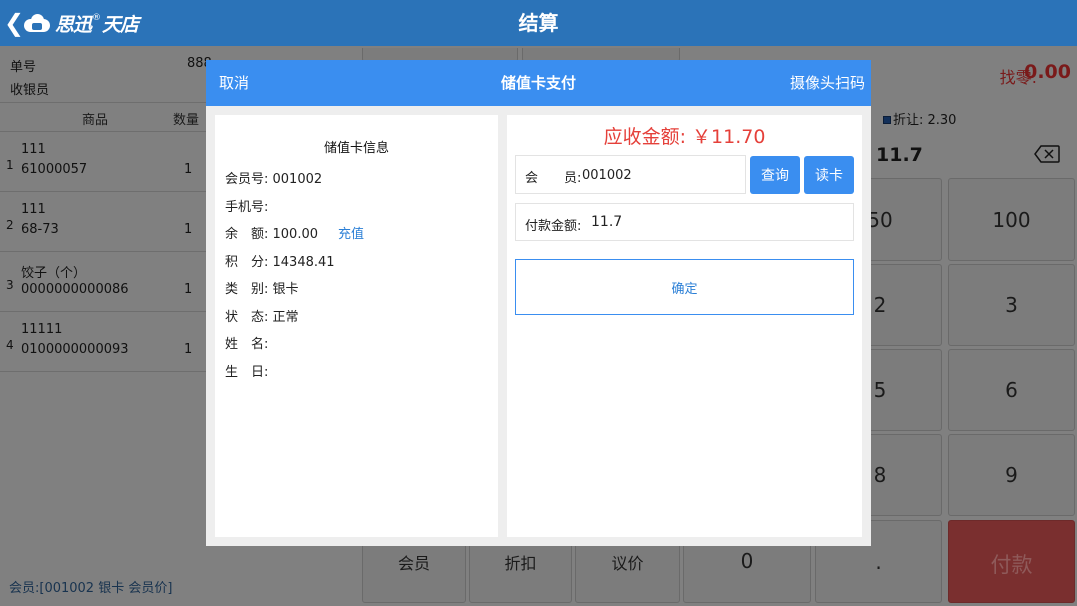 The image size is (1077, 606). Describe the element at coordinates (262, 289) in the screenshot. I see `category: 类 别: 银卡` at that location.